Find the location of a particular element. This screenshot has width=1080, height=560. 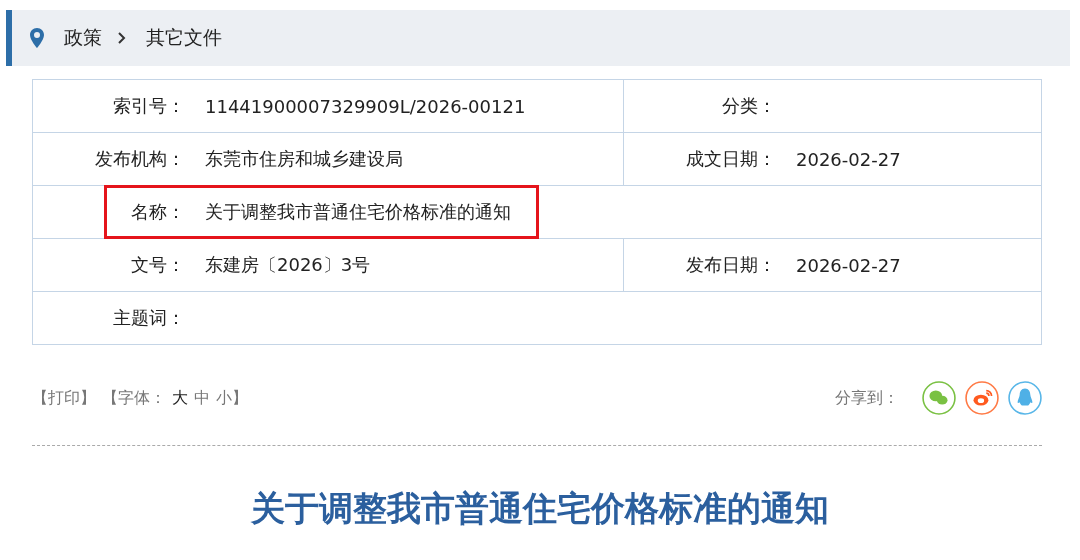

breadcrumb-link: 其它文件 is located at coordinates (184, 38).